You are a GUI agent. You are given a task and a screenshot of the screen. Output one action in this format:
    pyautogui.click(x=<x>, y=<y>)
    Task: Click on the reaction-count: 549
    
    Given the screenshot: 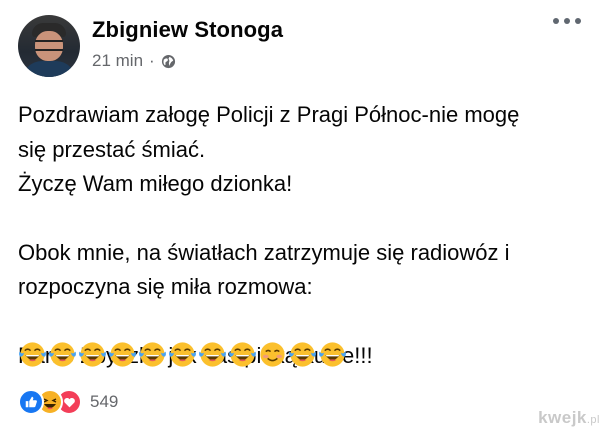 What is the action you would take?
    pyautogui.click(x=104, y=402)
    